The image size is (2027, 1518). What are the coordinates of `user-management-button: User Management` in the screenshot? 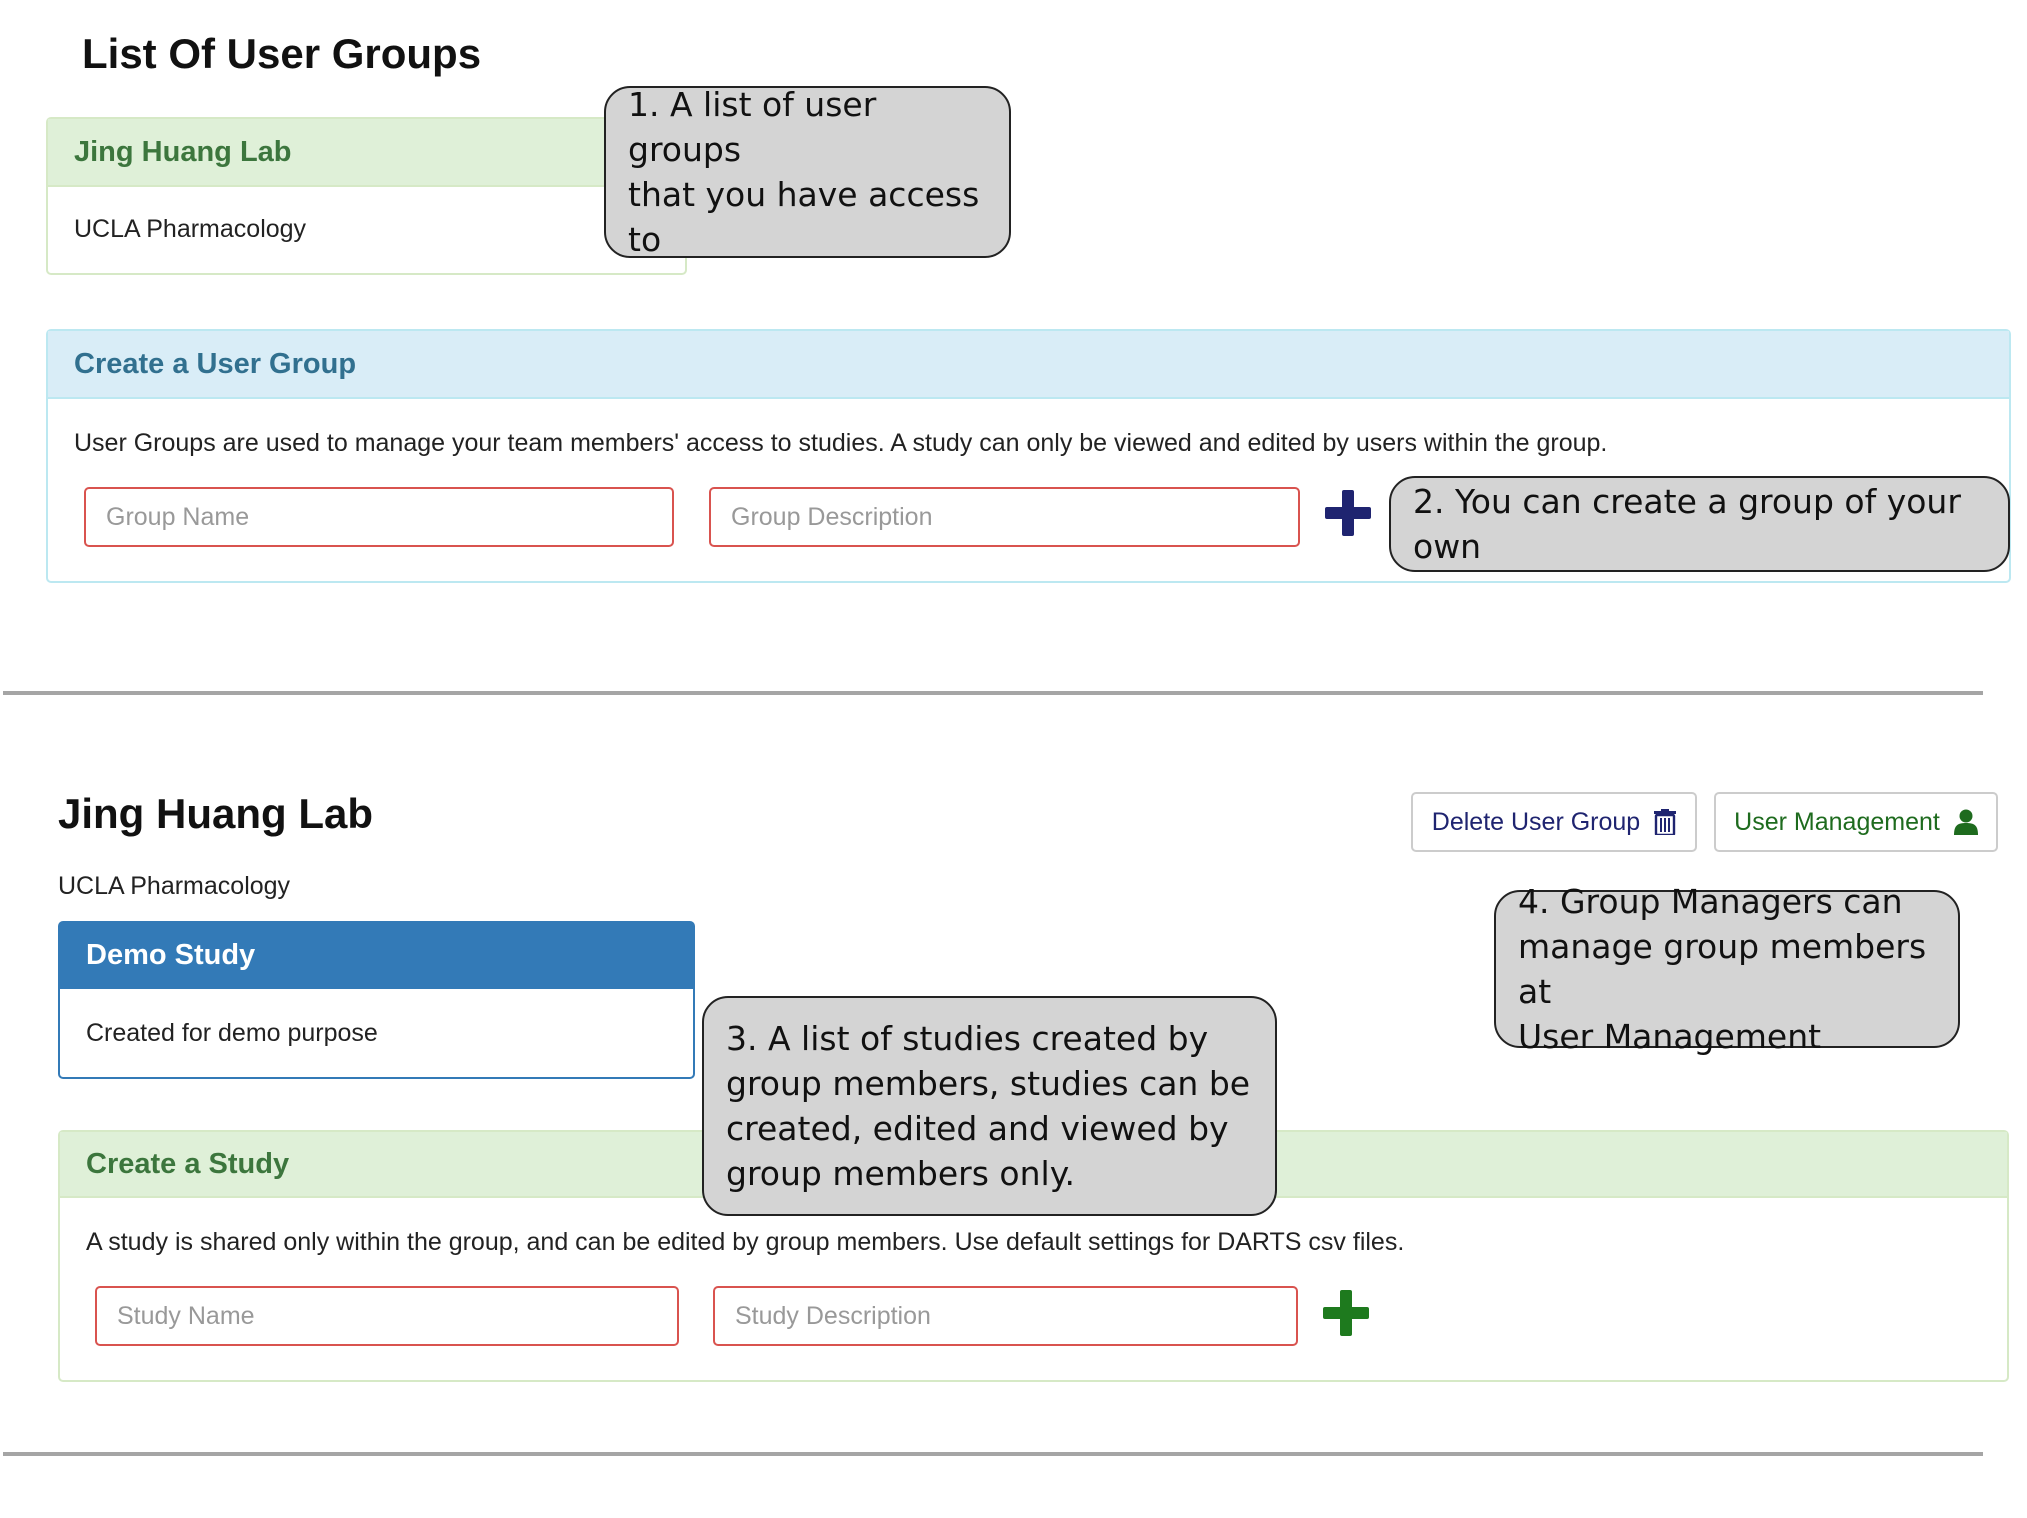 It's located at (1856, 822).